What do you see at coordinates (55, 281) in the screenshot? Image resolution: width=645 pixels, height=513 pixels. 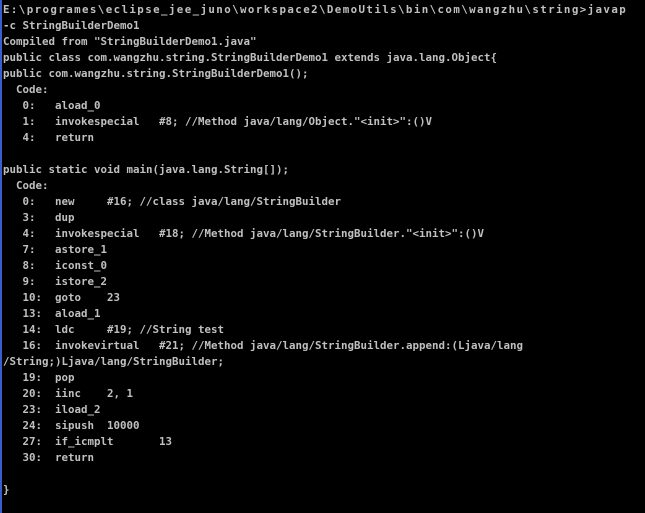 I see `console-line: 9: istore_2` at bounding box center [55, 281].